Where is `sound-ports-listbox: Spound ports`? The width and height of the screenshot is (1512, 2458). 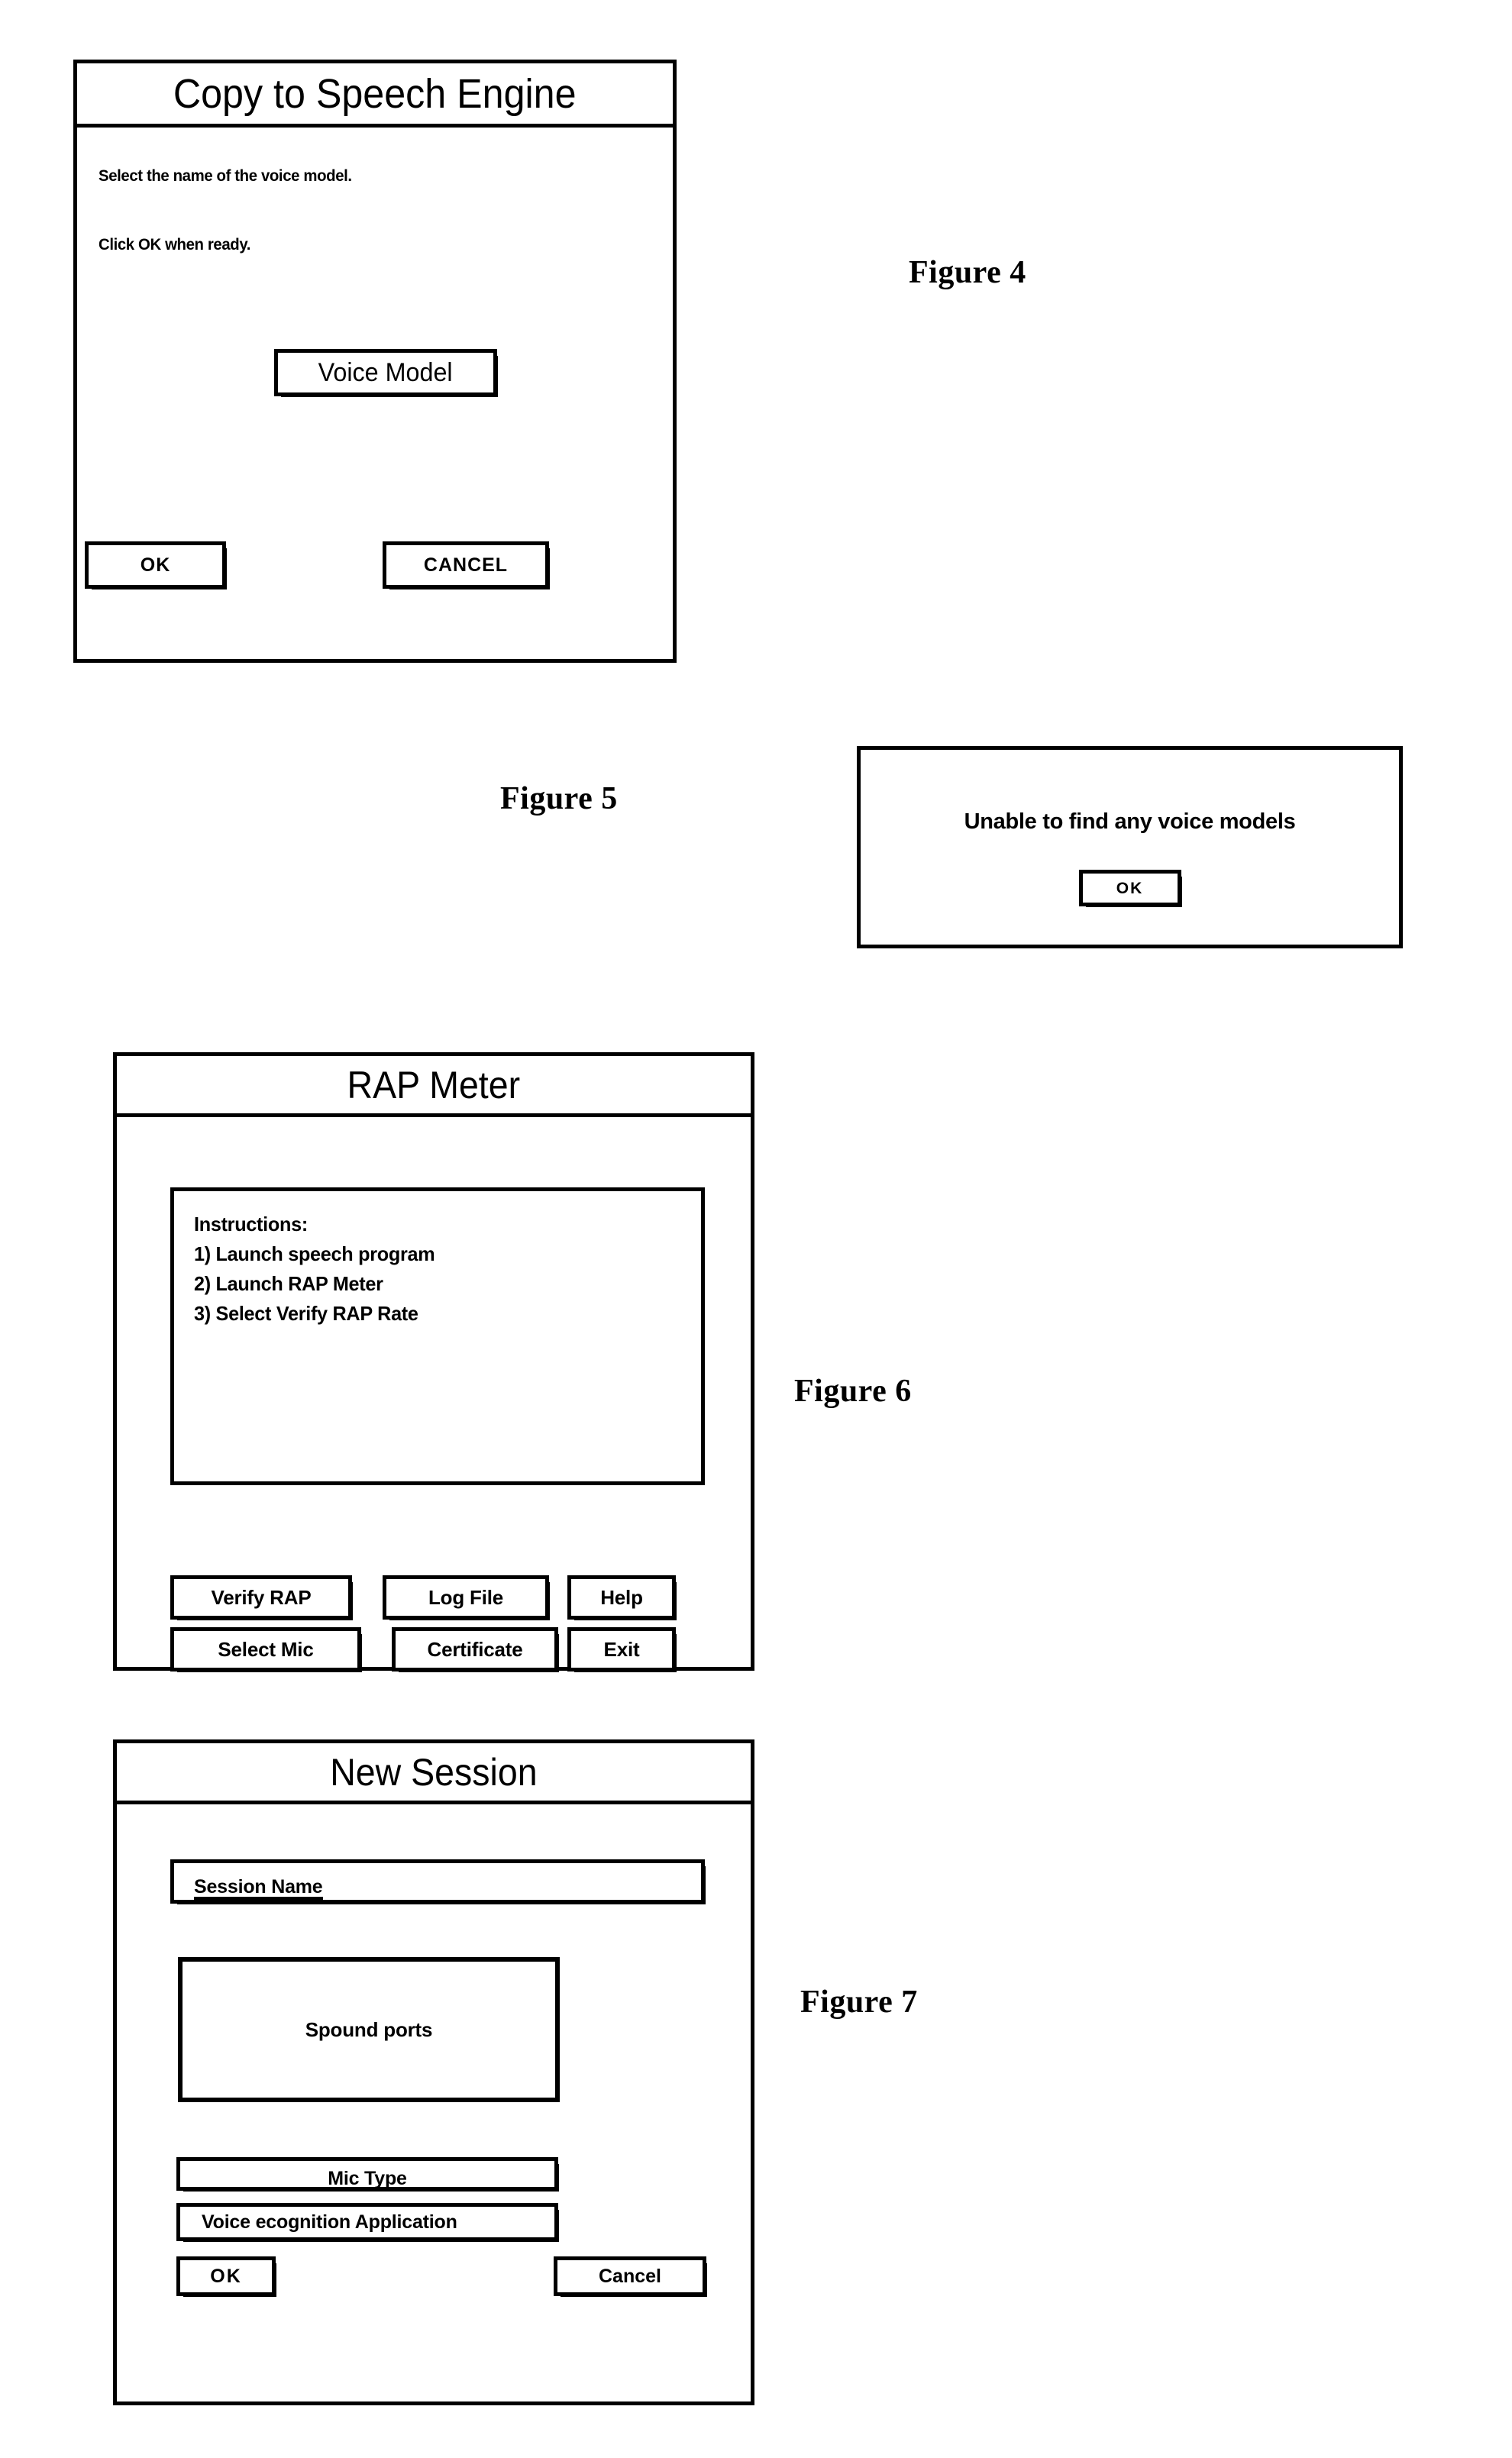
sound-ports-listbox: Spound ports is located at coordinates (369, 2029).